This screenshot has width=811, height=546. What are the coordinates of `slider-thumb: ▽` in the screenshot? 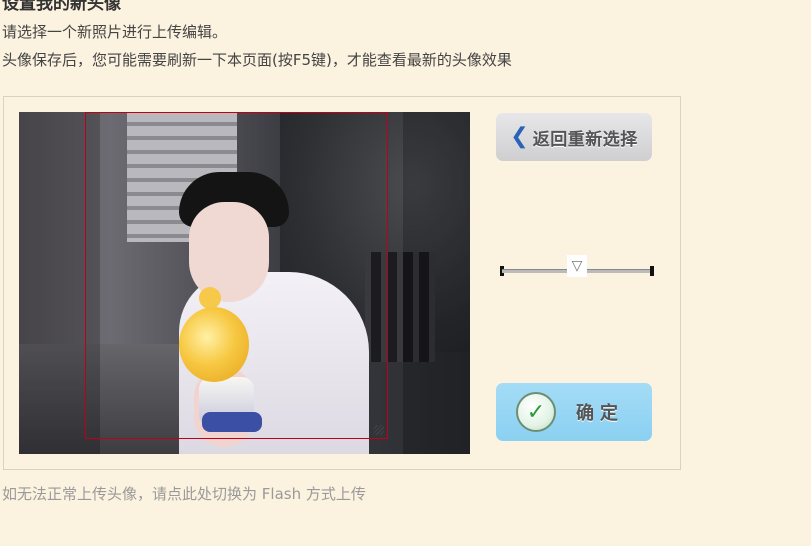 It's located at (577, 266).